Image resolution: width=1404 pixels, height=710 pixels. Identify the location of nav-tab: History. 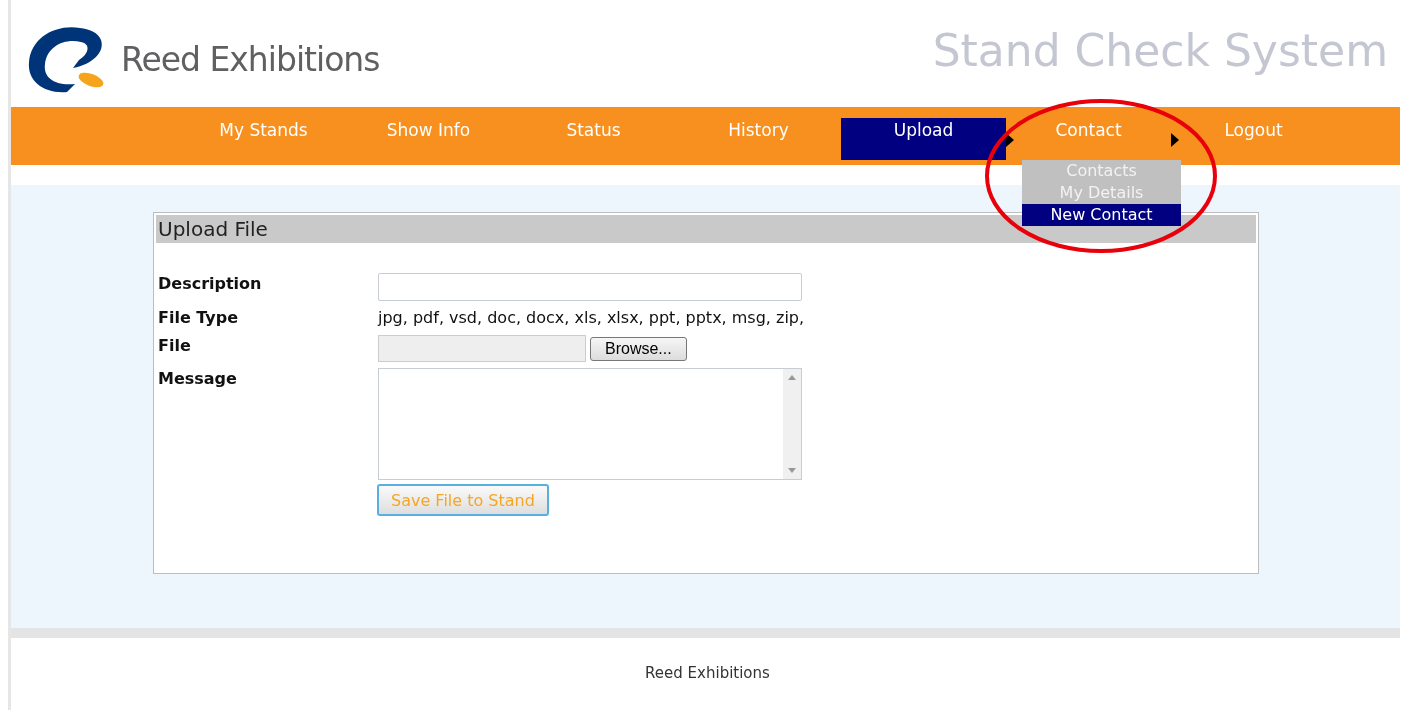
(758, 139).